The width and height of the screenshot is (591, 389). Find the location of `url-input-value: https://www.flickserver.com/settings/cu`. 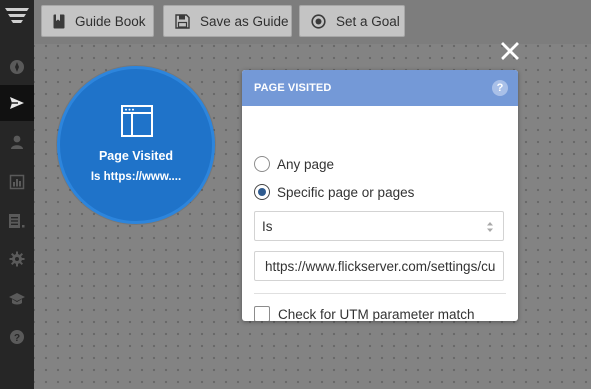

url-input-value: https://www.flickserver.com/settings/cu is located at coordinates (380, 266).